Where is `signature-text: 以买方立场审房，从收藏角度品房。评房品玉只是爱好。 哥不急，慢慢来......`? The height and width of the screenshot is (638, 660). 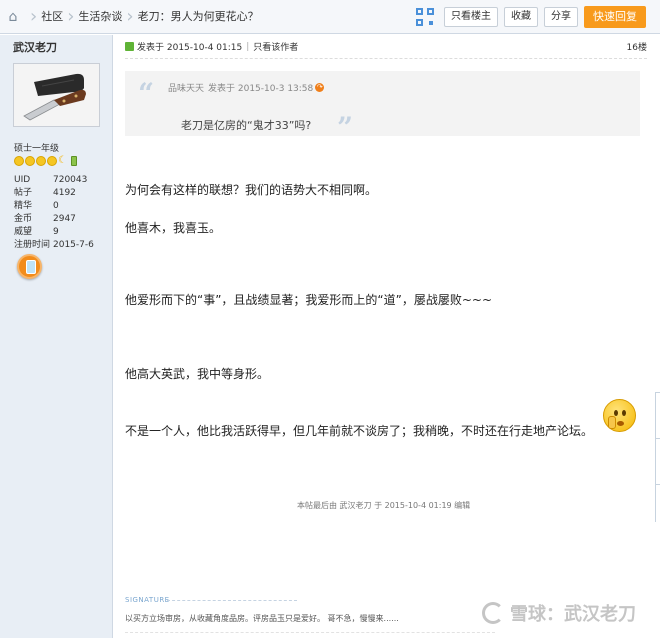
signature-text: 以买方立场审房，从收藏角度品房。评房品玉只是爱好。 哥不急，慢慢来...... is located at coordinates (262, 618).